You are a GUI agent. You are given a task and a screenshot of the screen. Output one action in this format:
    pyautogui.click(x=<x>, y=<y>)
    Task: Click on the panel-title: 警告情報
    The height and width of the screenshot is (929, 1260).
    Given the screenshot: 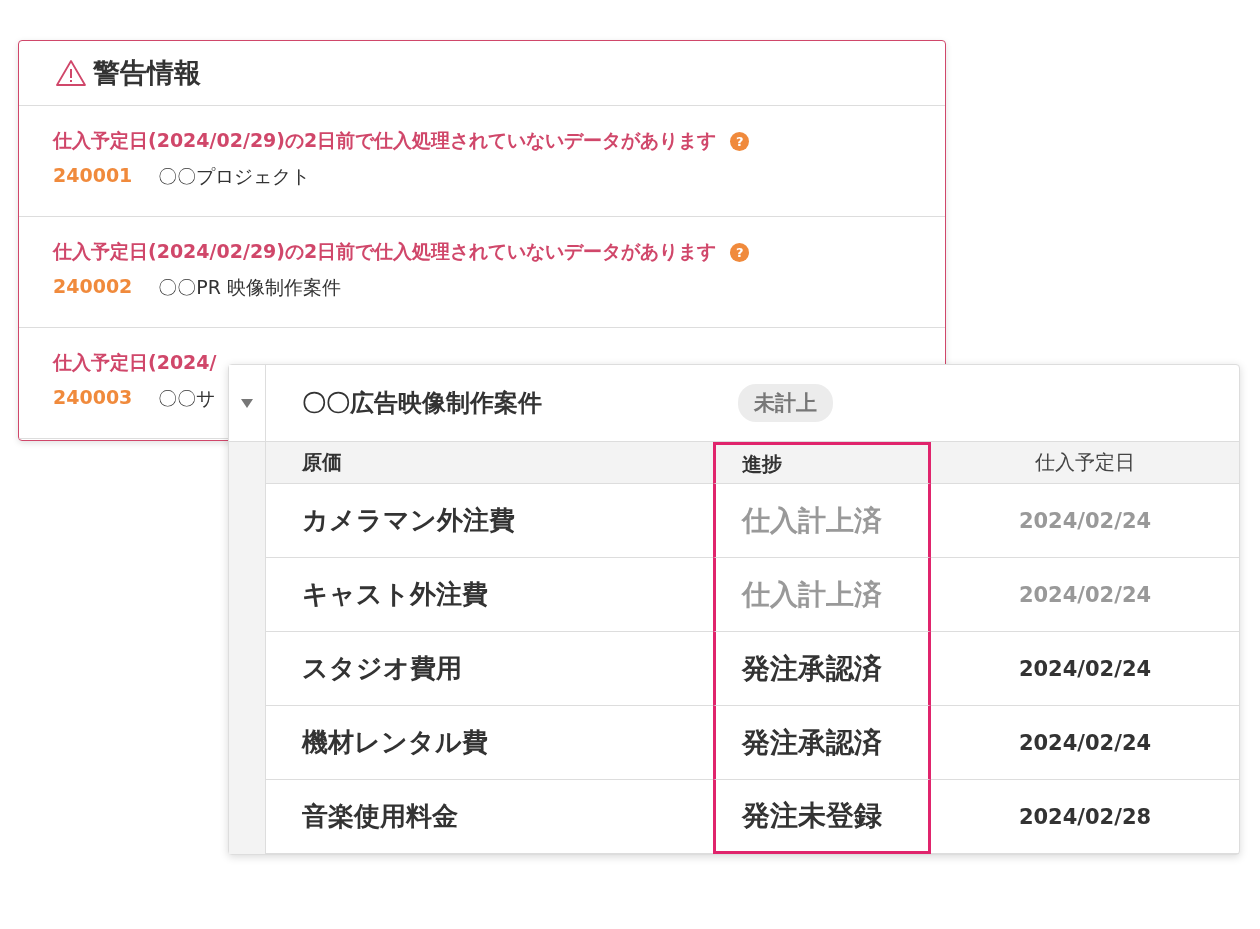 What is the action you would take?
    pyautogui.click(x=147, y=73)
    